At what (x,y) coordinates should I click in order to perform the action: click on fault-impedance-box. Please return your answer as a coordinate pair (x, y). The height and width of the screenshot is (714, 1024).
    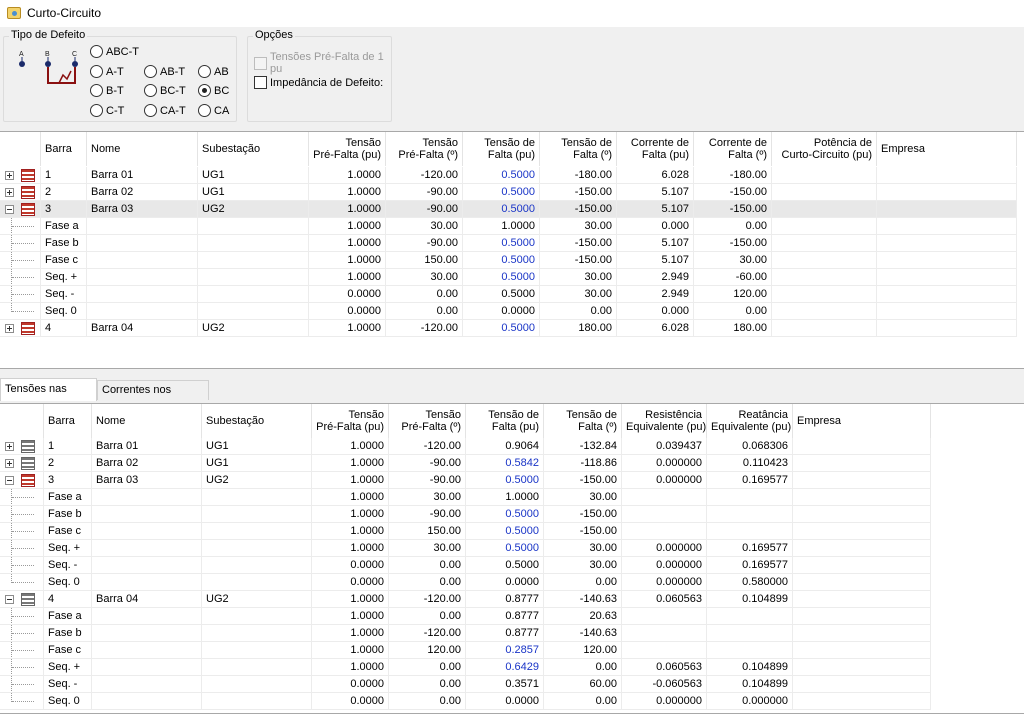
    Looking at the image, I should click on (260, 82).